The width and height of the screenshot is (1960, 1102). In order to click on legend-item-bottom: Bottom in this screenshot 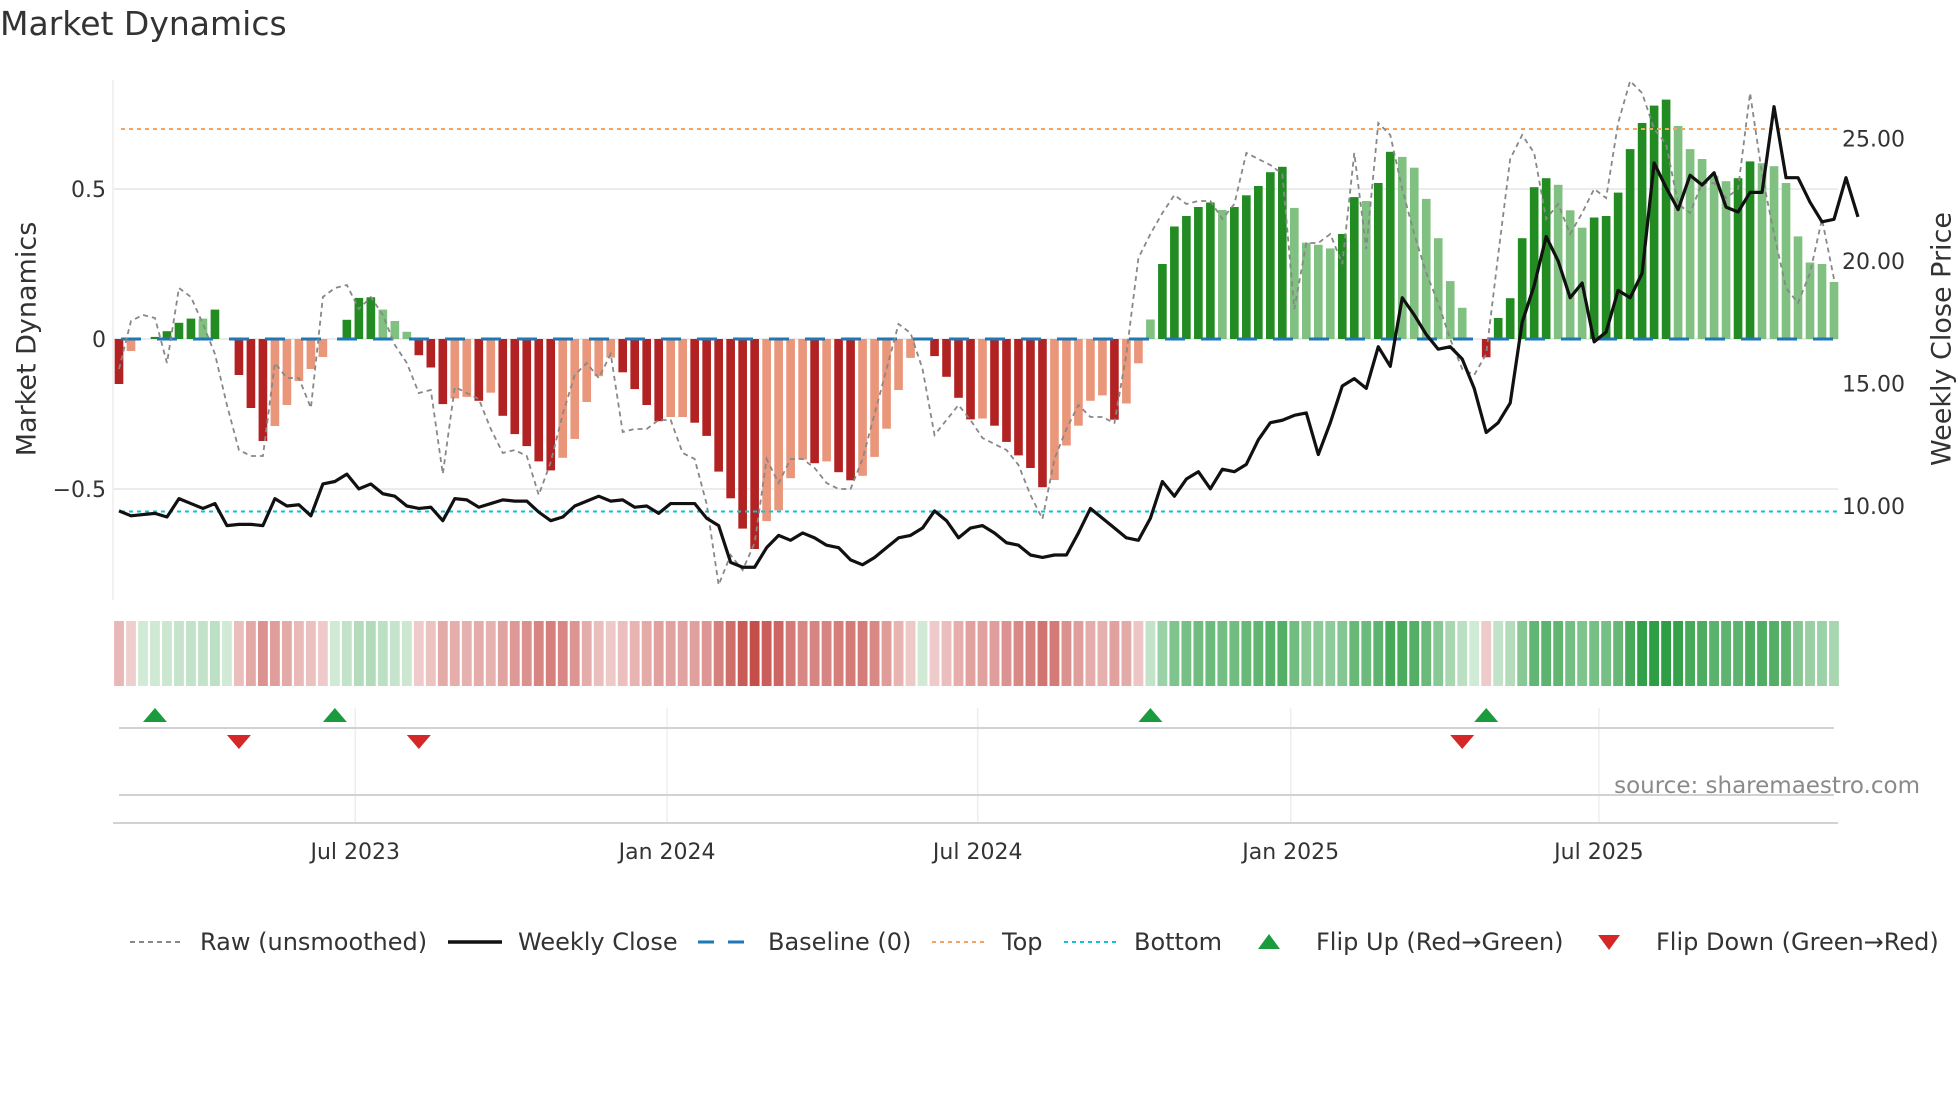, I will do `click(1142, 942)`.